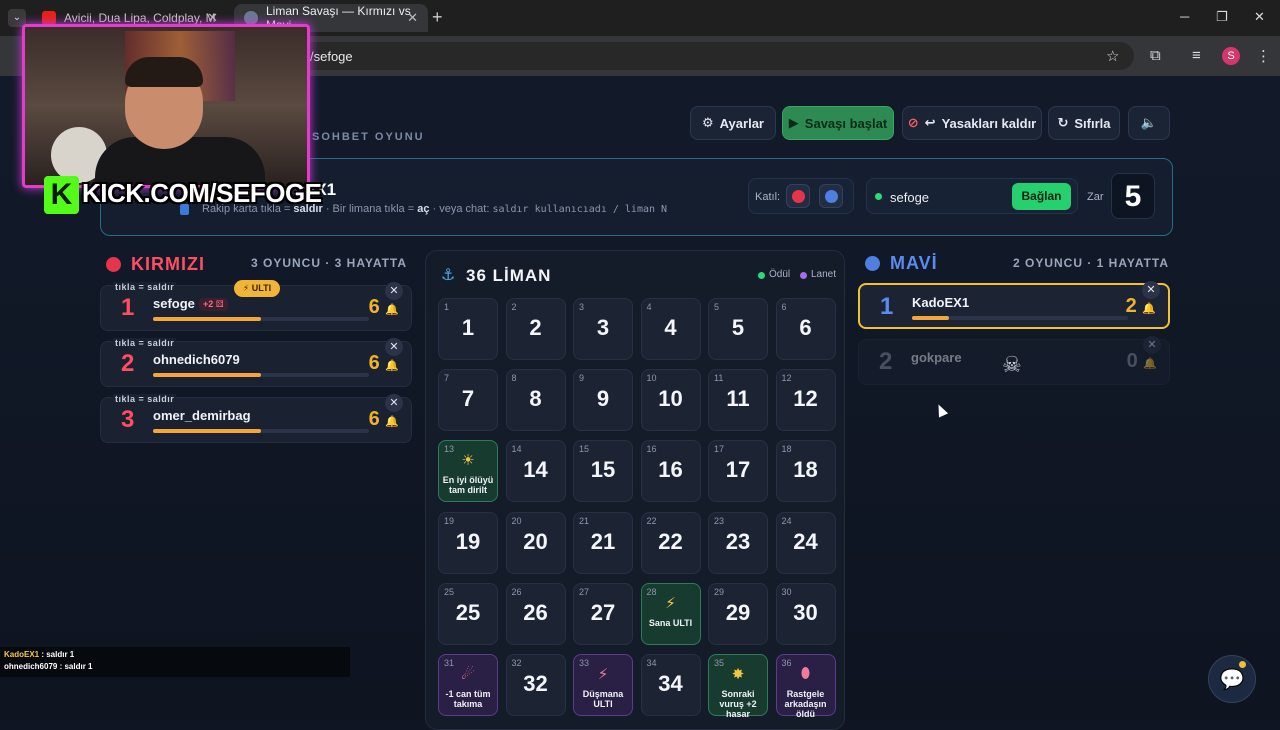 The image size is (1280, 730). What do you see at coordinates (412, 18) in the screenshot?
I see `close-tab-icon: ✕` at bounding box center [412, 18].